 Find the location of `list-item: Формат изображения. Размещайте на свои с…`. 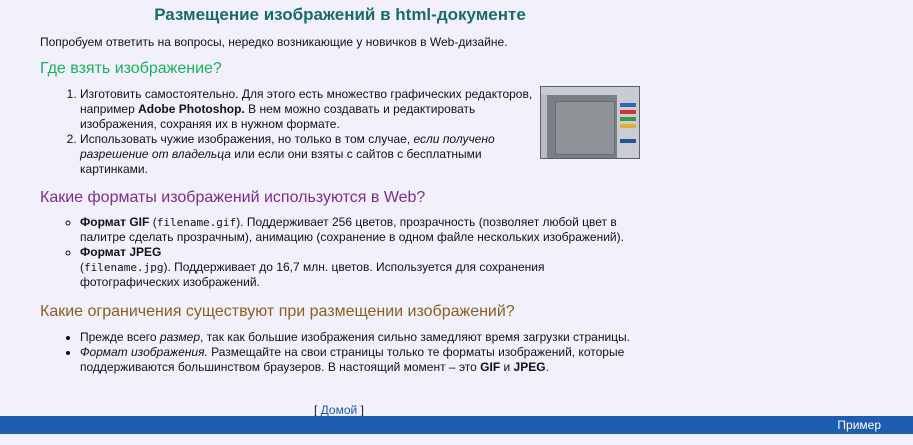

list-item: Формат изображения. Размещайте на свои с… is located at coordinates (360, 360).